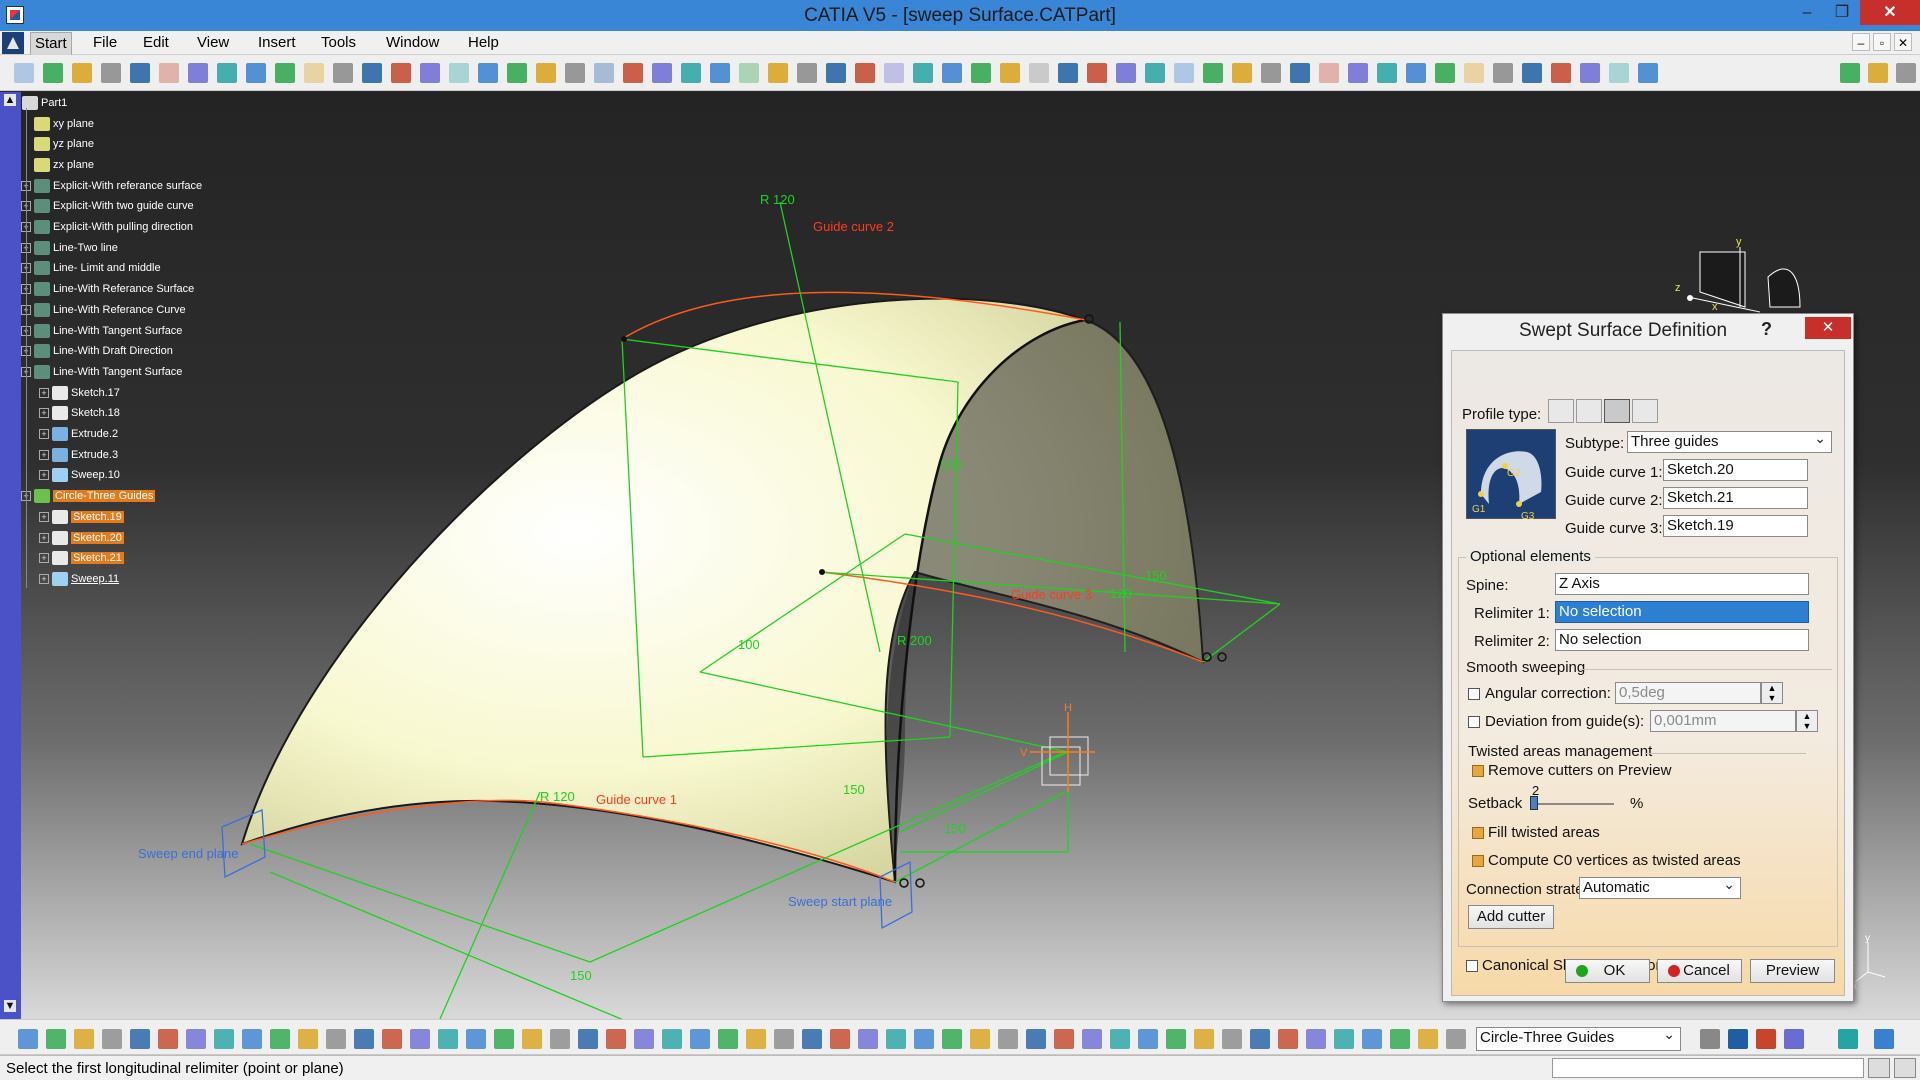  What do you see at coordinates (1842, 12) in the screenshot?
I see `maximize-button: ❐` at bounding box center [1842, 12].